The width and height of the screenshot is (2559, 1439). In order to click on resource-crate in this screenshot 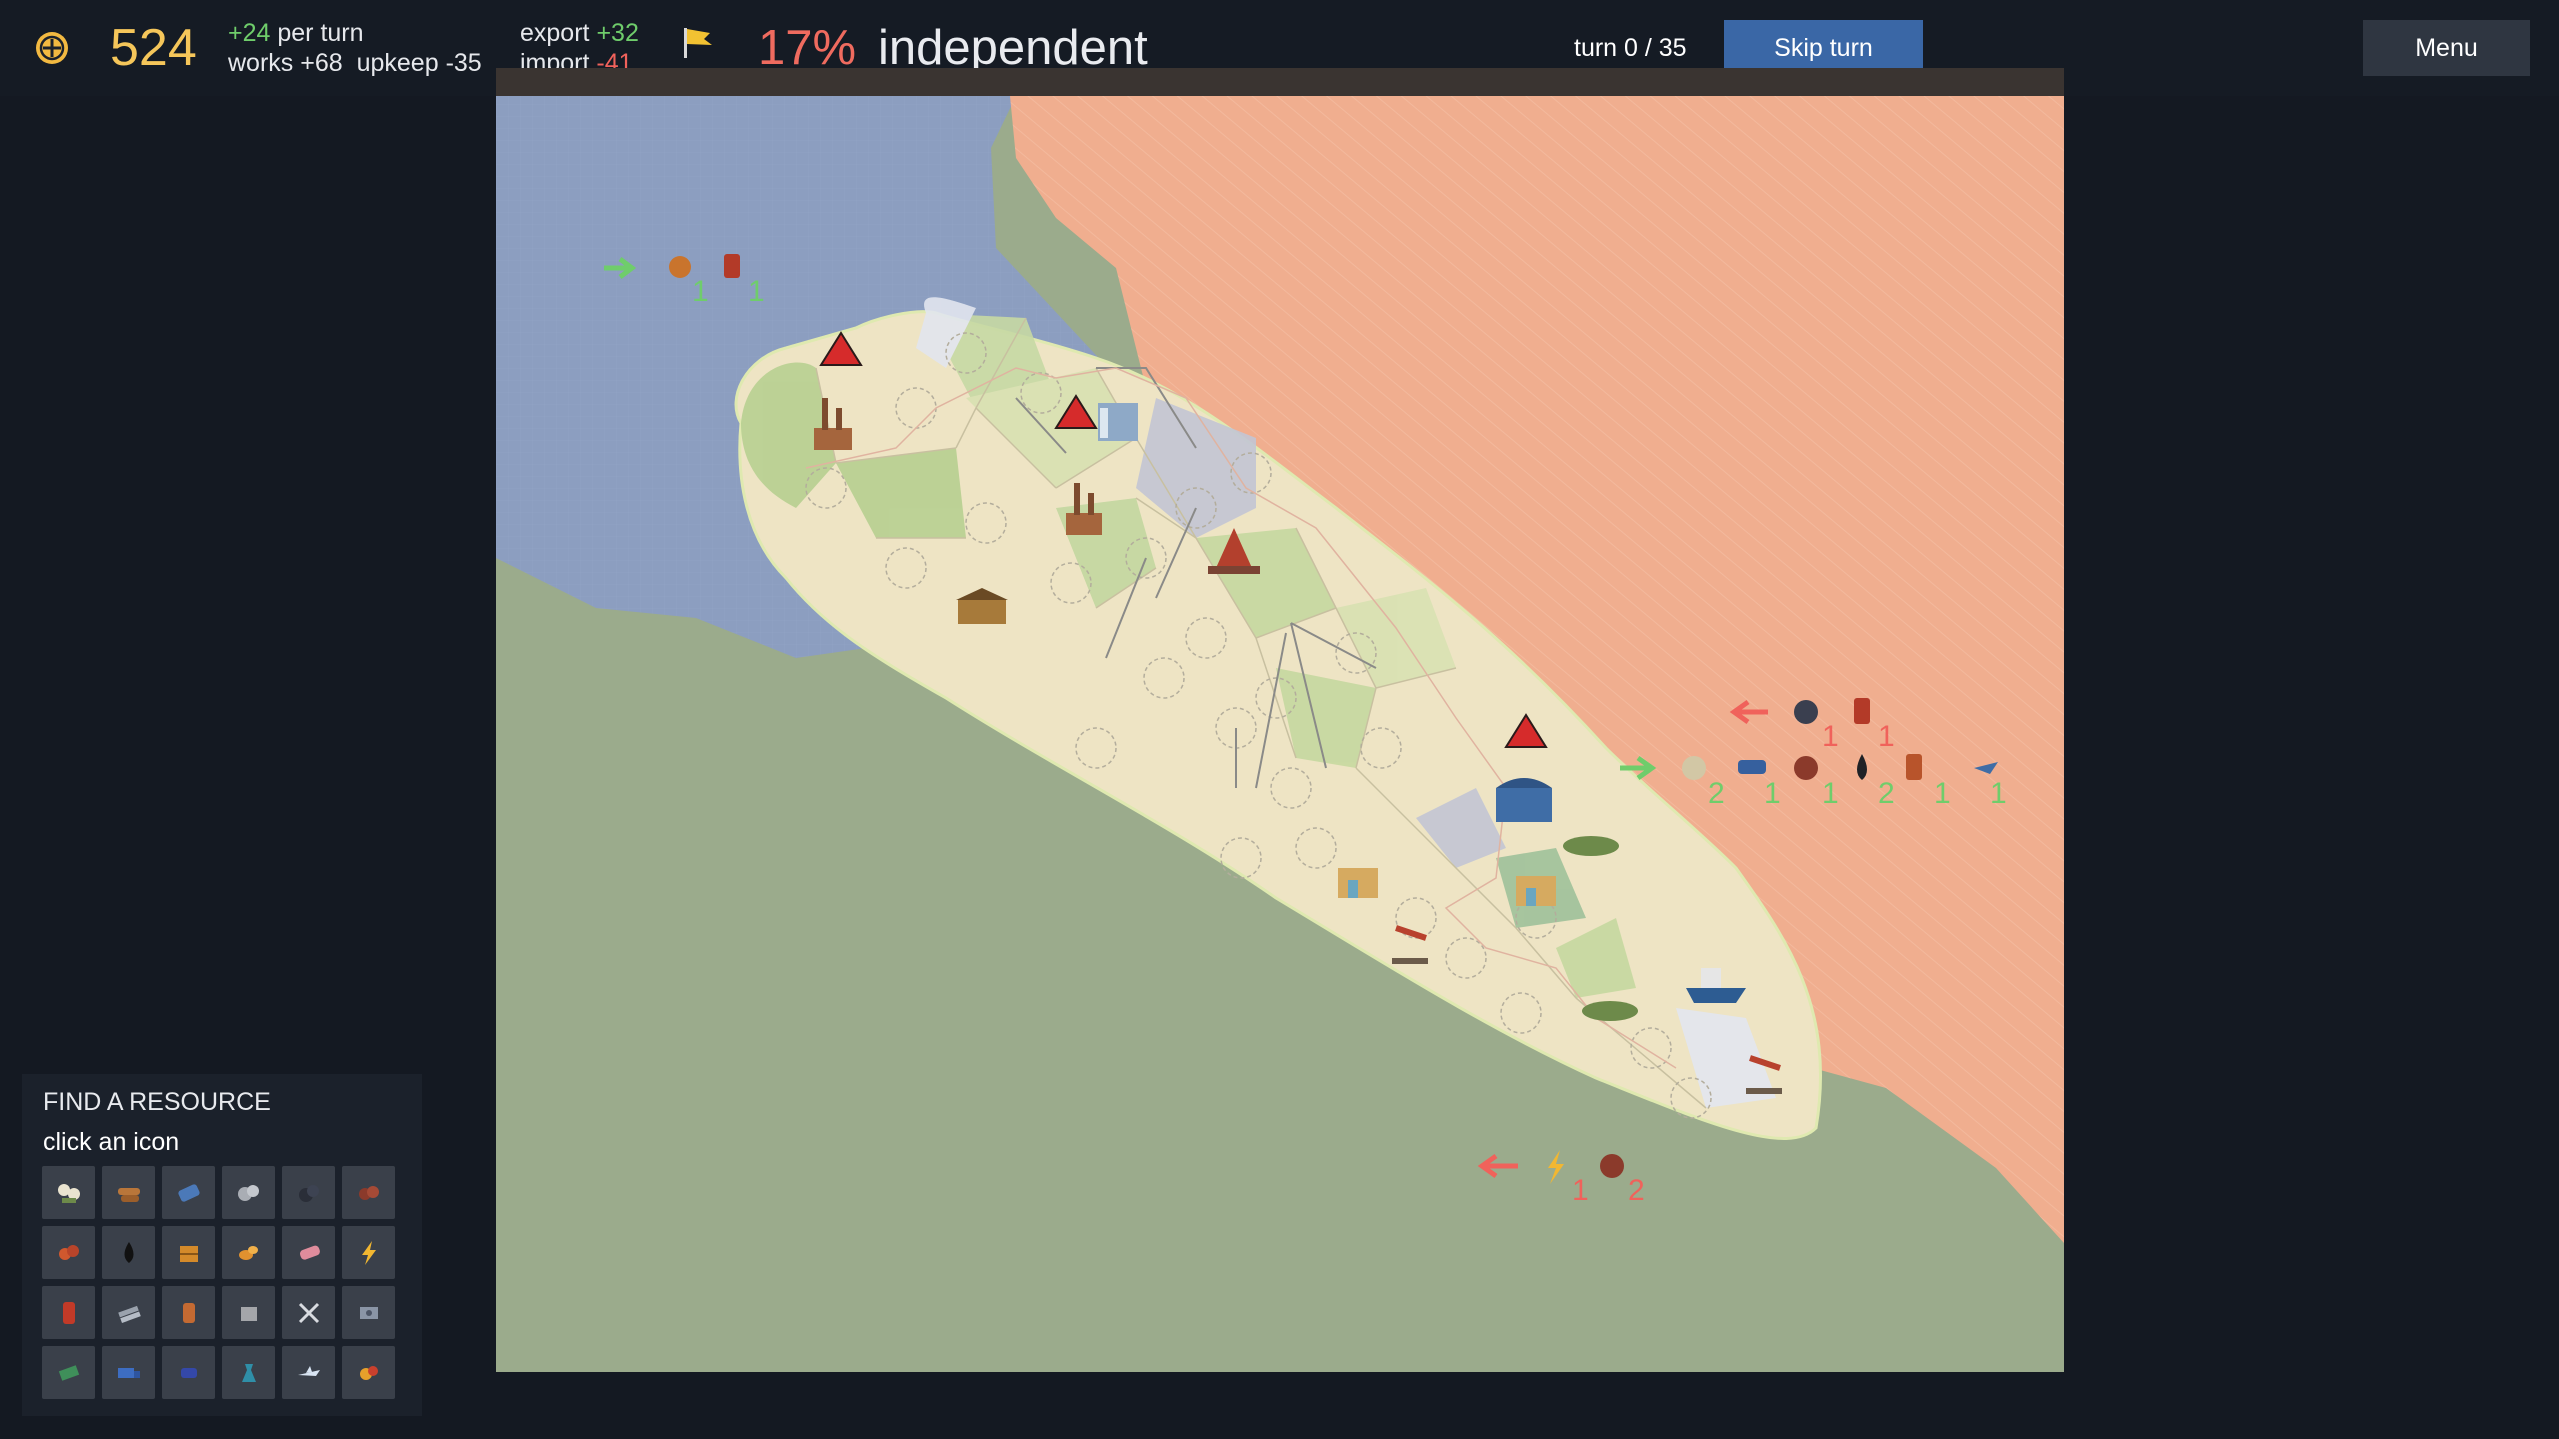, I will do `click(188, 1252)`.